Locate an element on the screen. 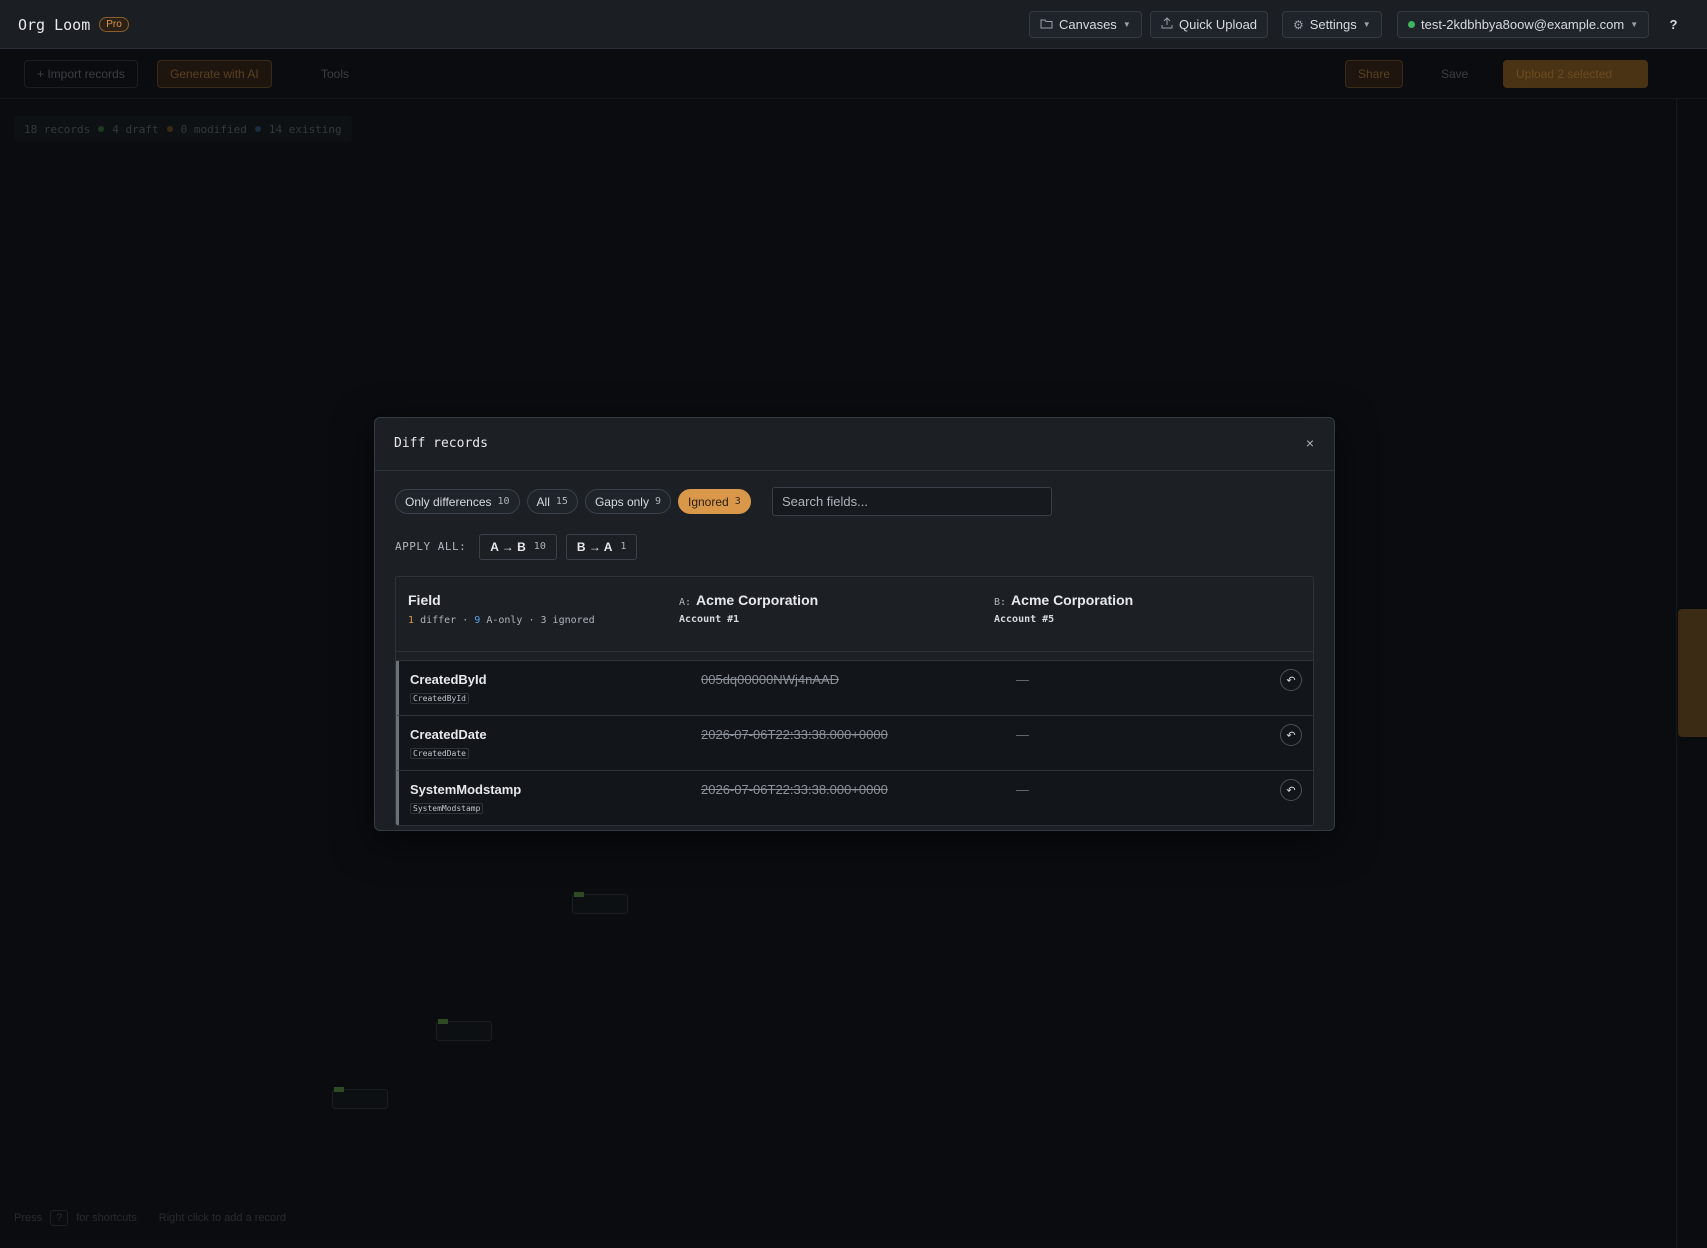 Image resolution: width=1707 pixels, height=1248 pixels. canvases-label: Canvases is located at coordinates (1088, 24).